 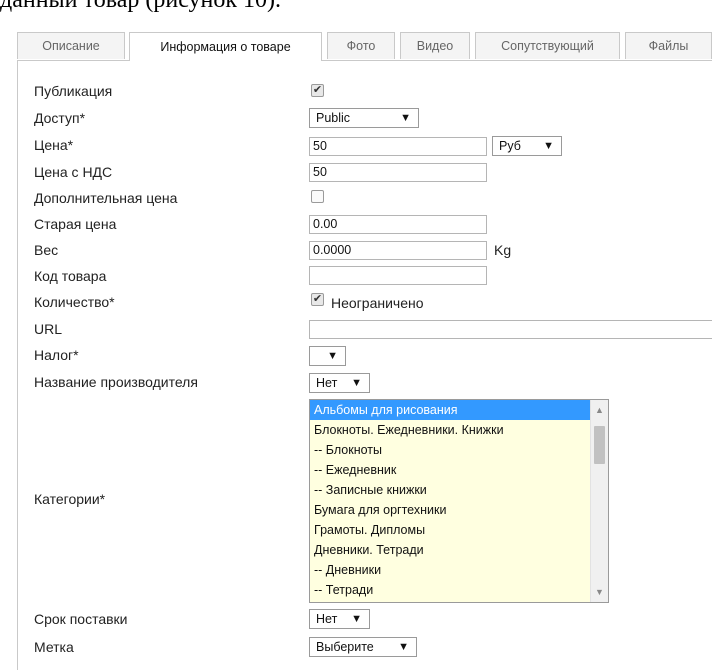 I want to click on price-vat-label: Цена с НДС, so click(x=73, y=172).